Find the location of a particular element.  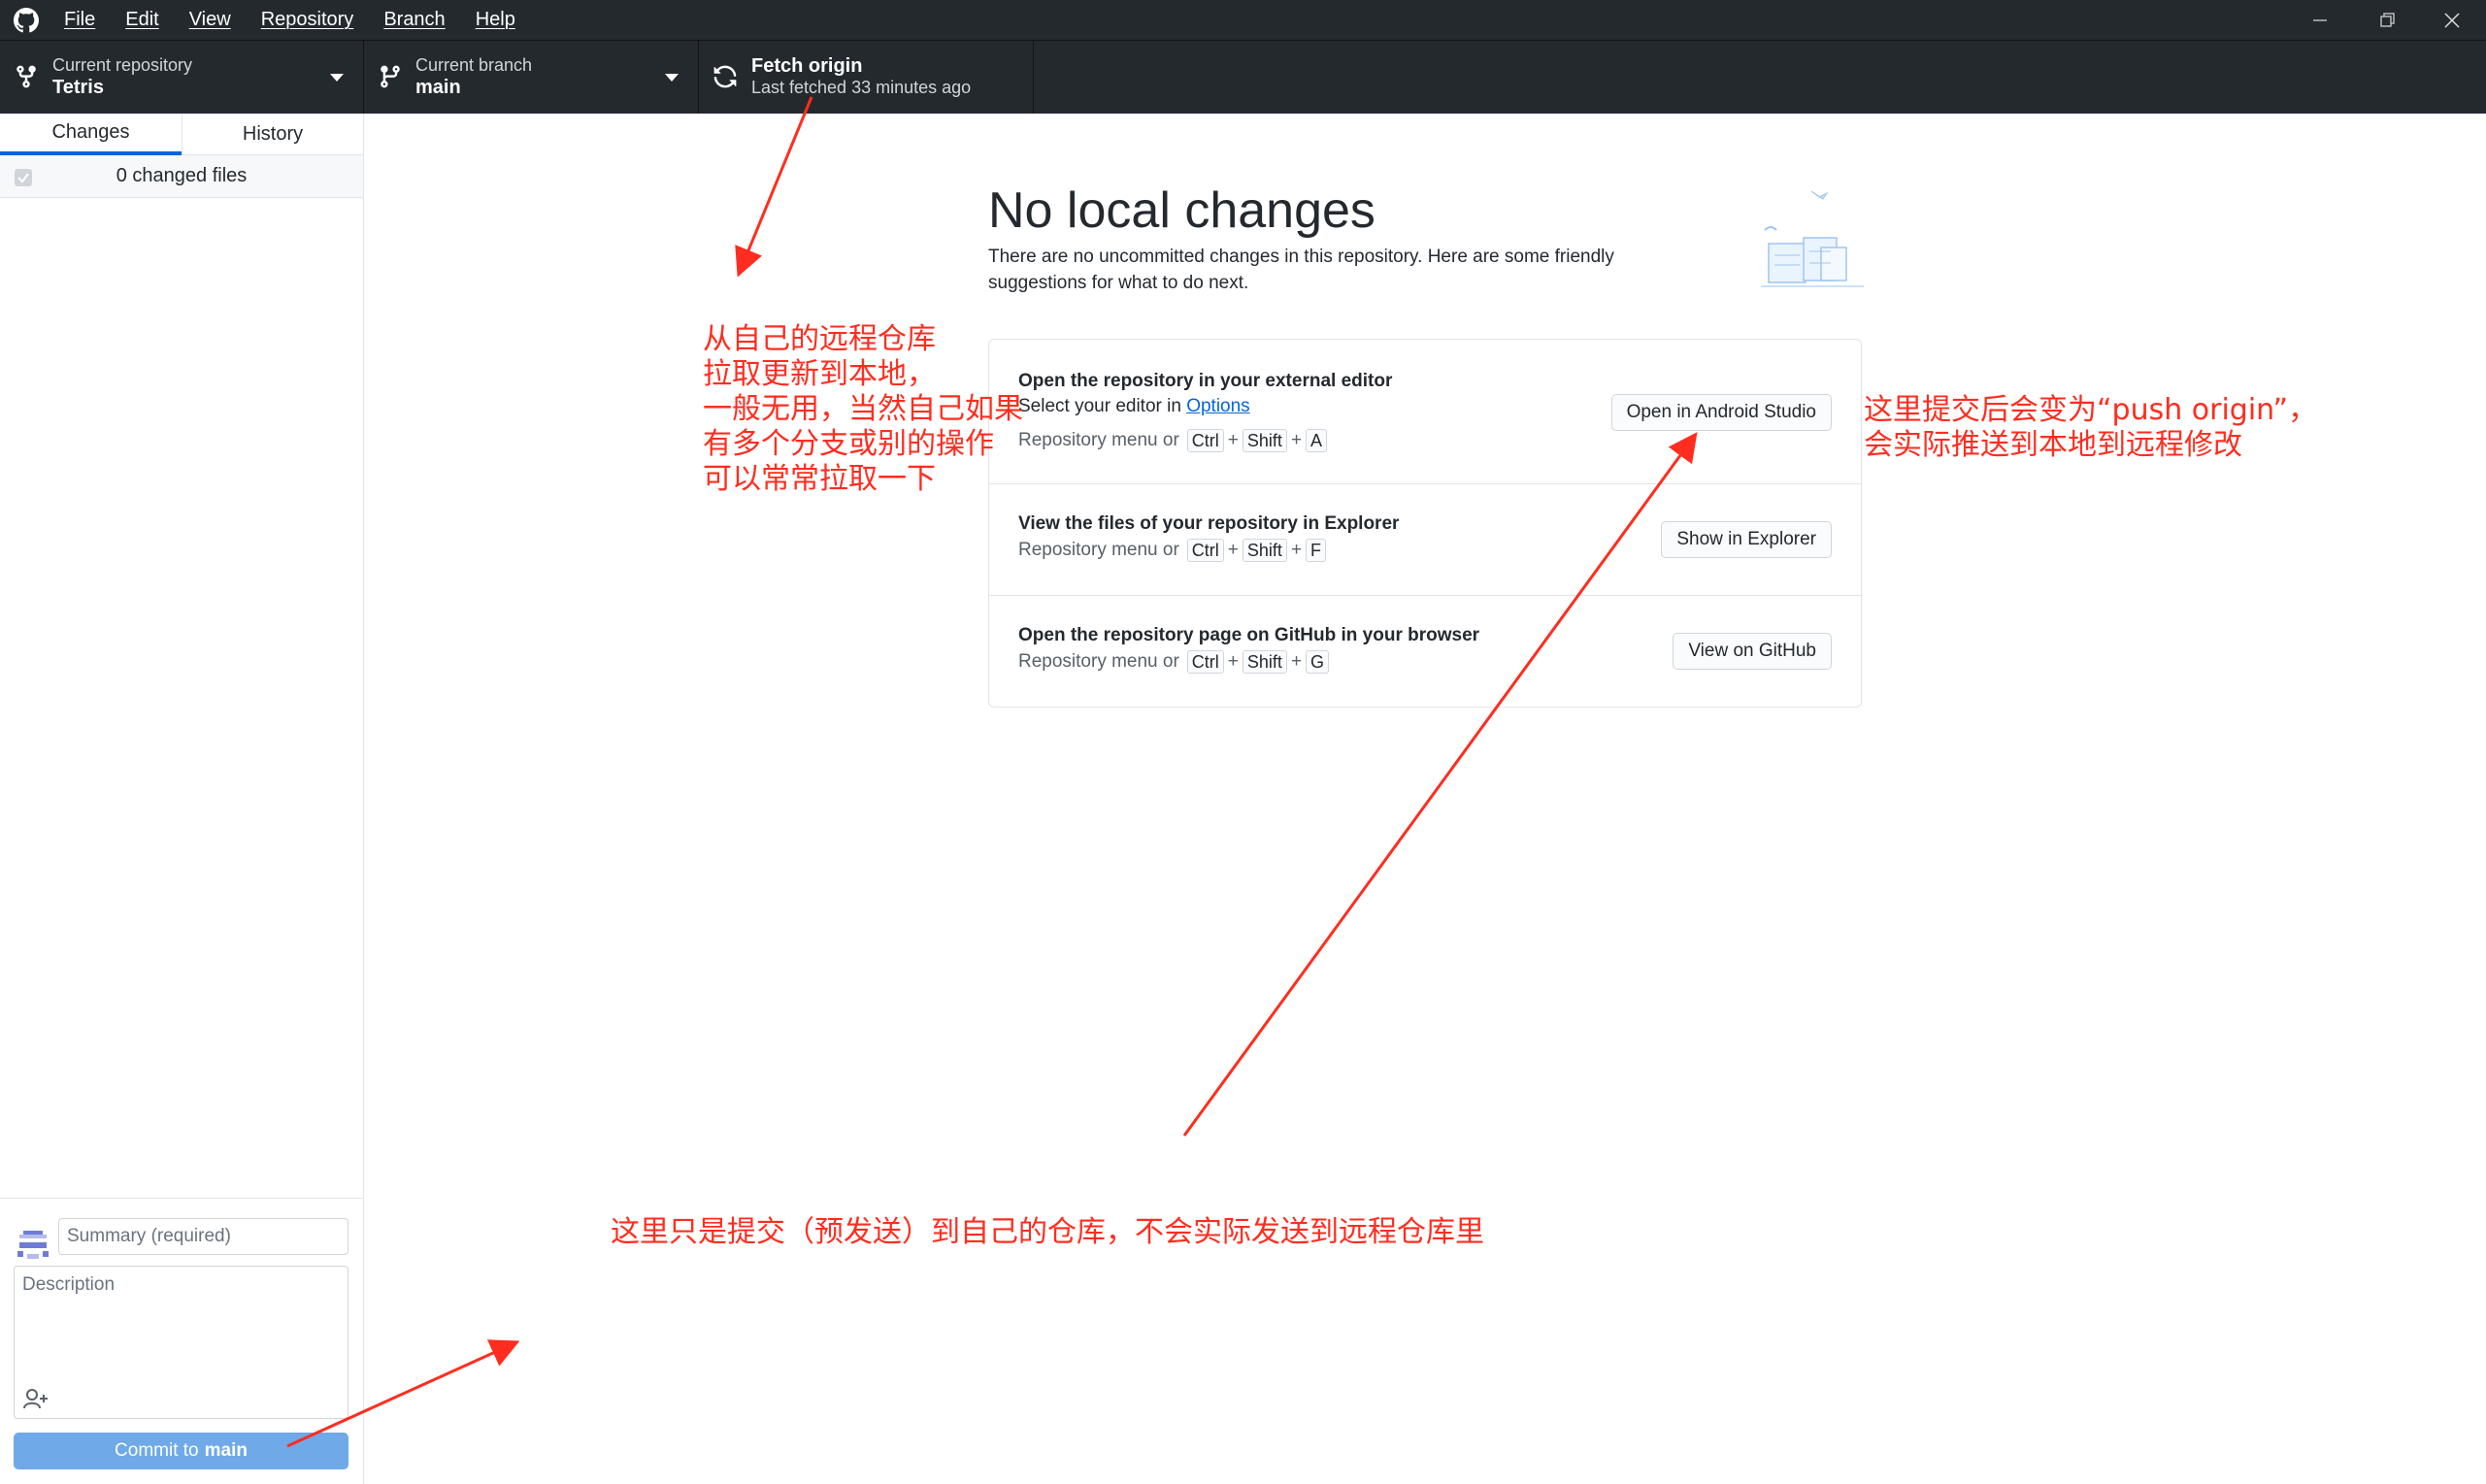

close-icon is located at coordinates (2452, 20).